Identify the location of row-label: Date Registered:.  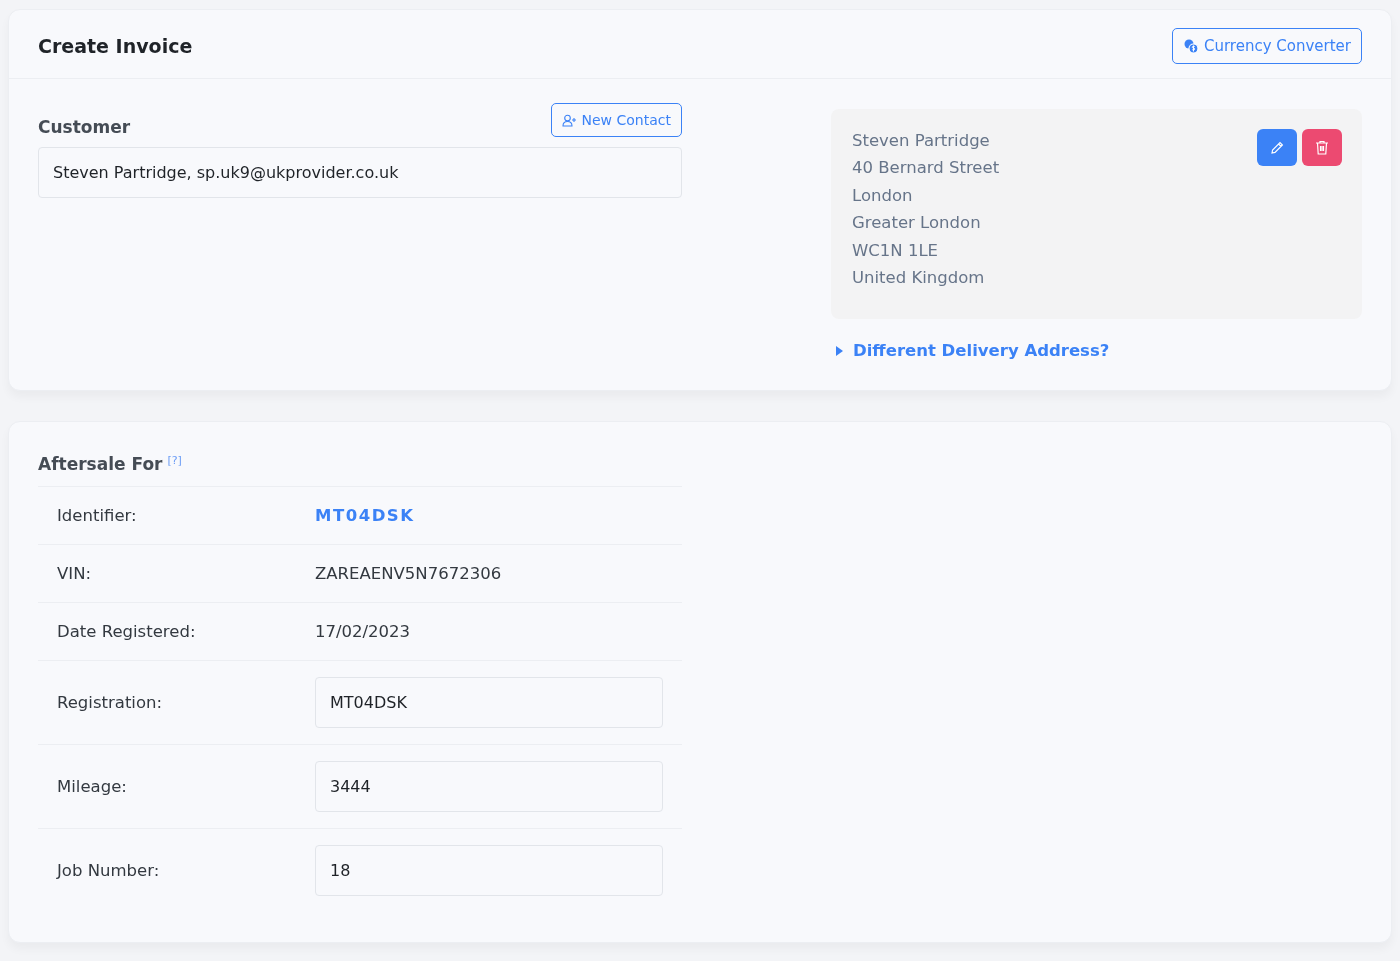
(127, 631).